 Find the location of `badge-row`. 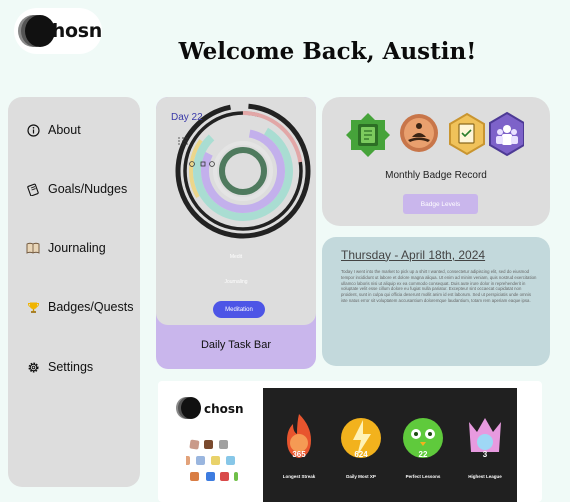

badge-row is located at coordinates (435, 134).